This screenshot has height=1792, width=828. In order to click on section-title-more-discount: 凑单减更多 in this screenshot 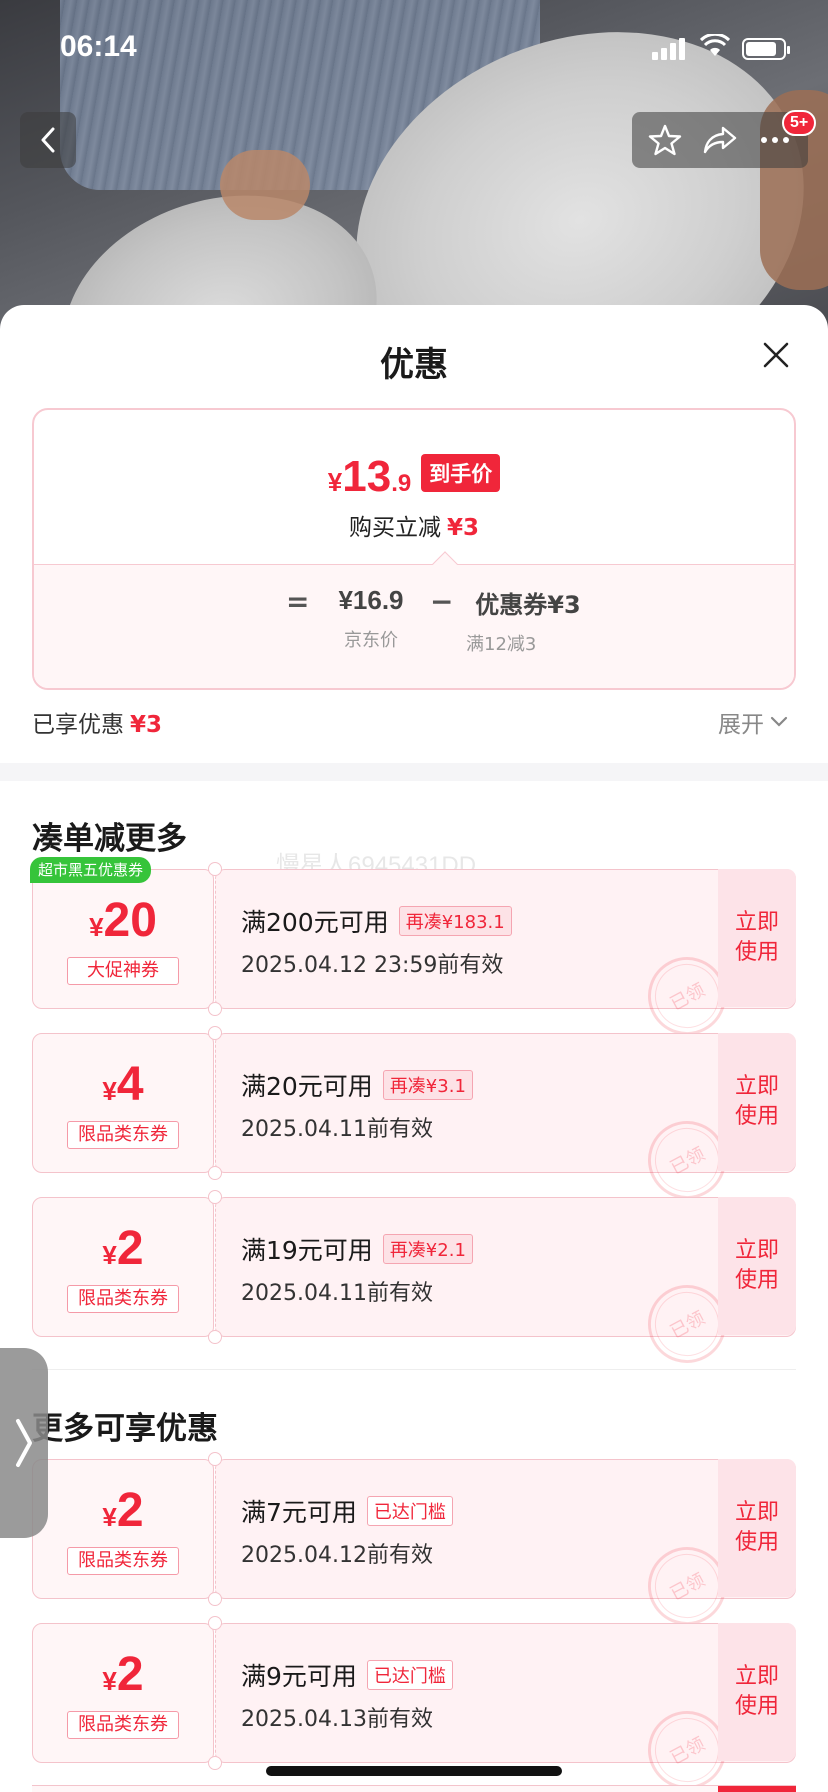, I will do `click(109, 839)`.